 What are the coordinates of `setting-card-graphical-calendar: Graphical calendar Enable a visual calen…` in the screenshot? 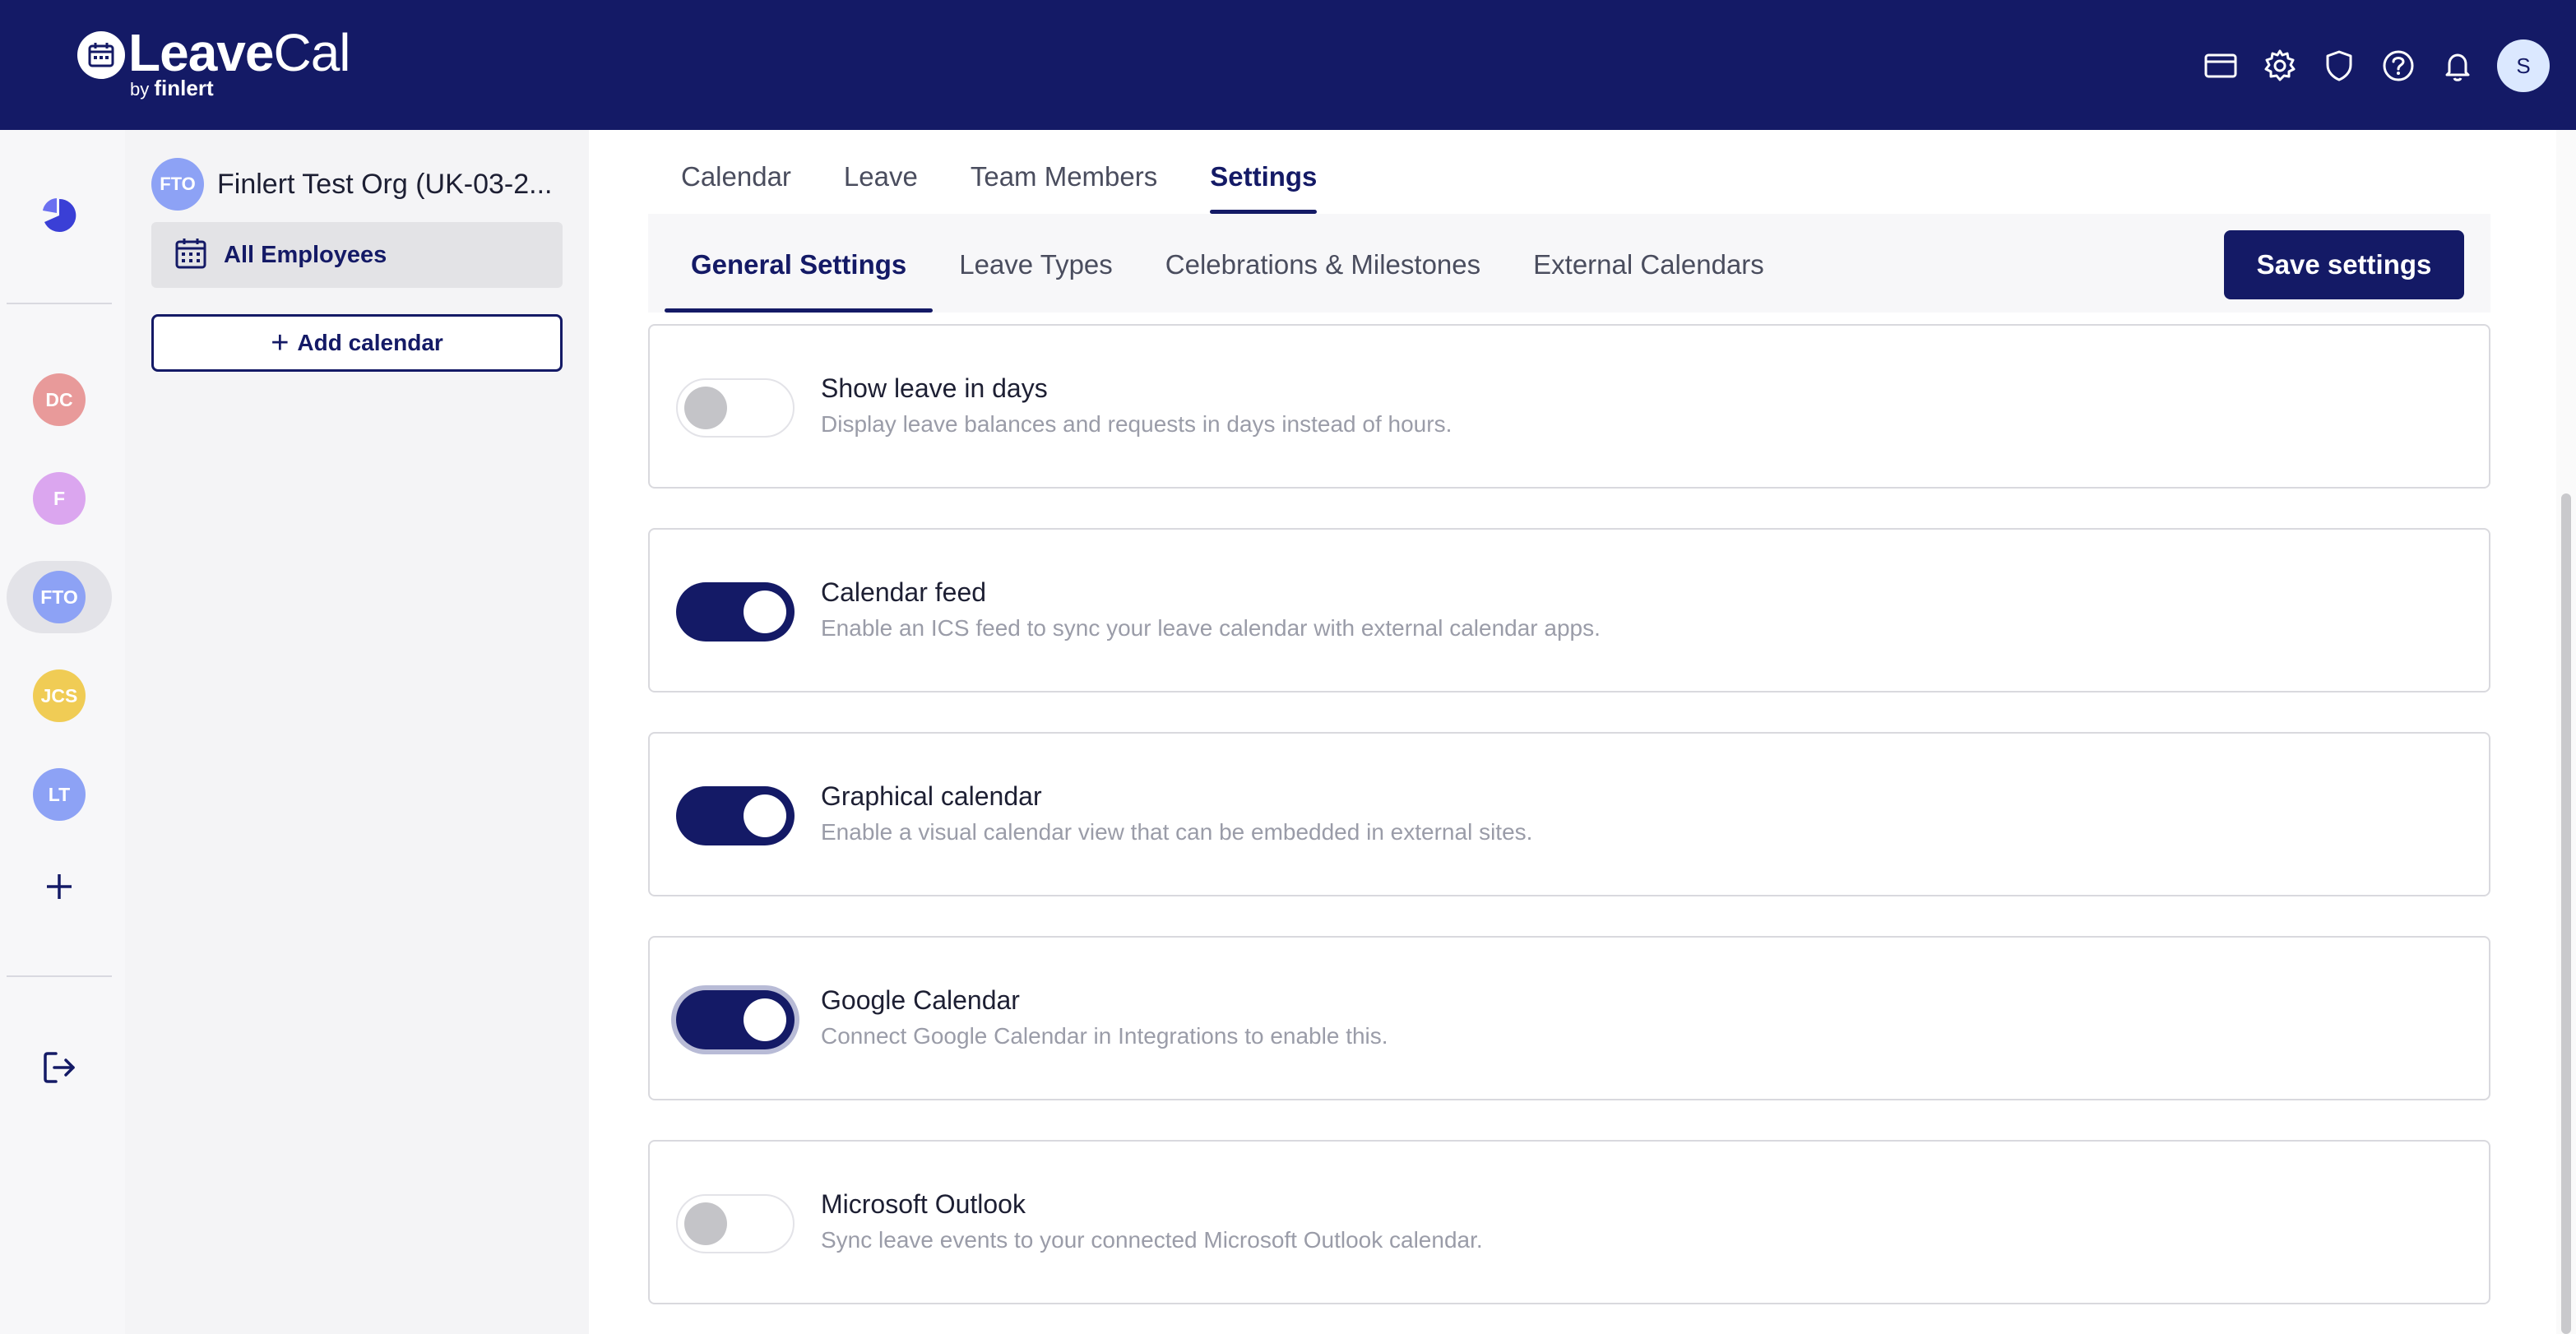 It's located at (1569, 814).